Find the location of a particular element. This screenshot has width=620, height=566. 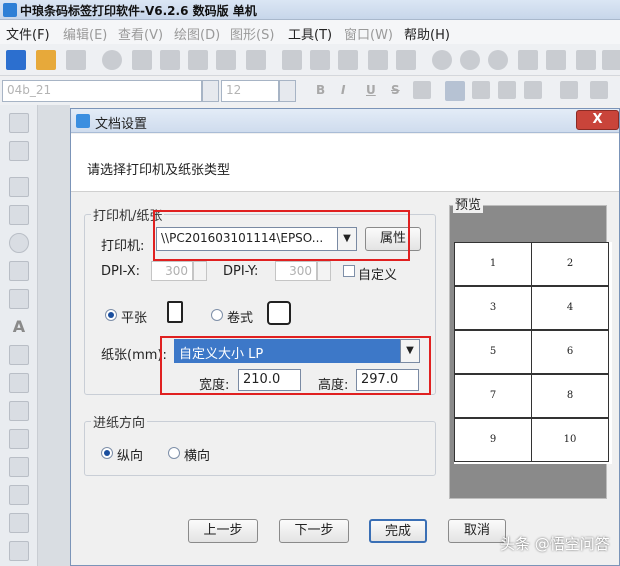

text-tool-icon: A is located at coordinates (19, 327).